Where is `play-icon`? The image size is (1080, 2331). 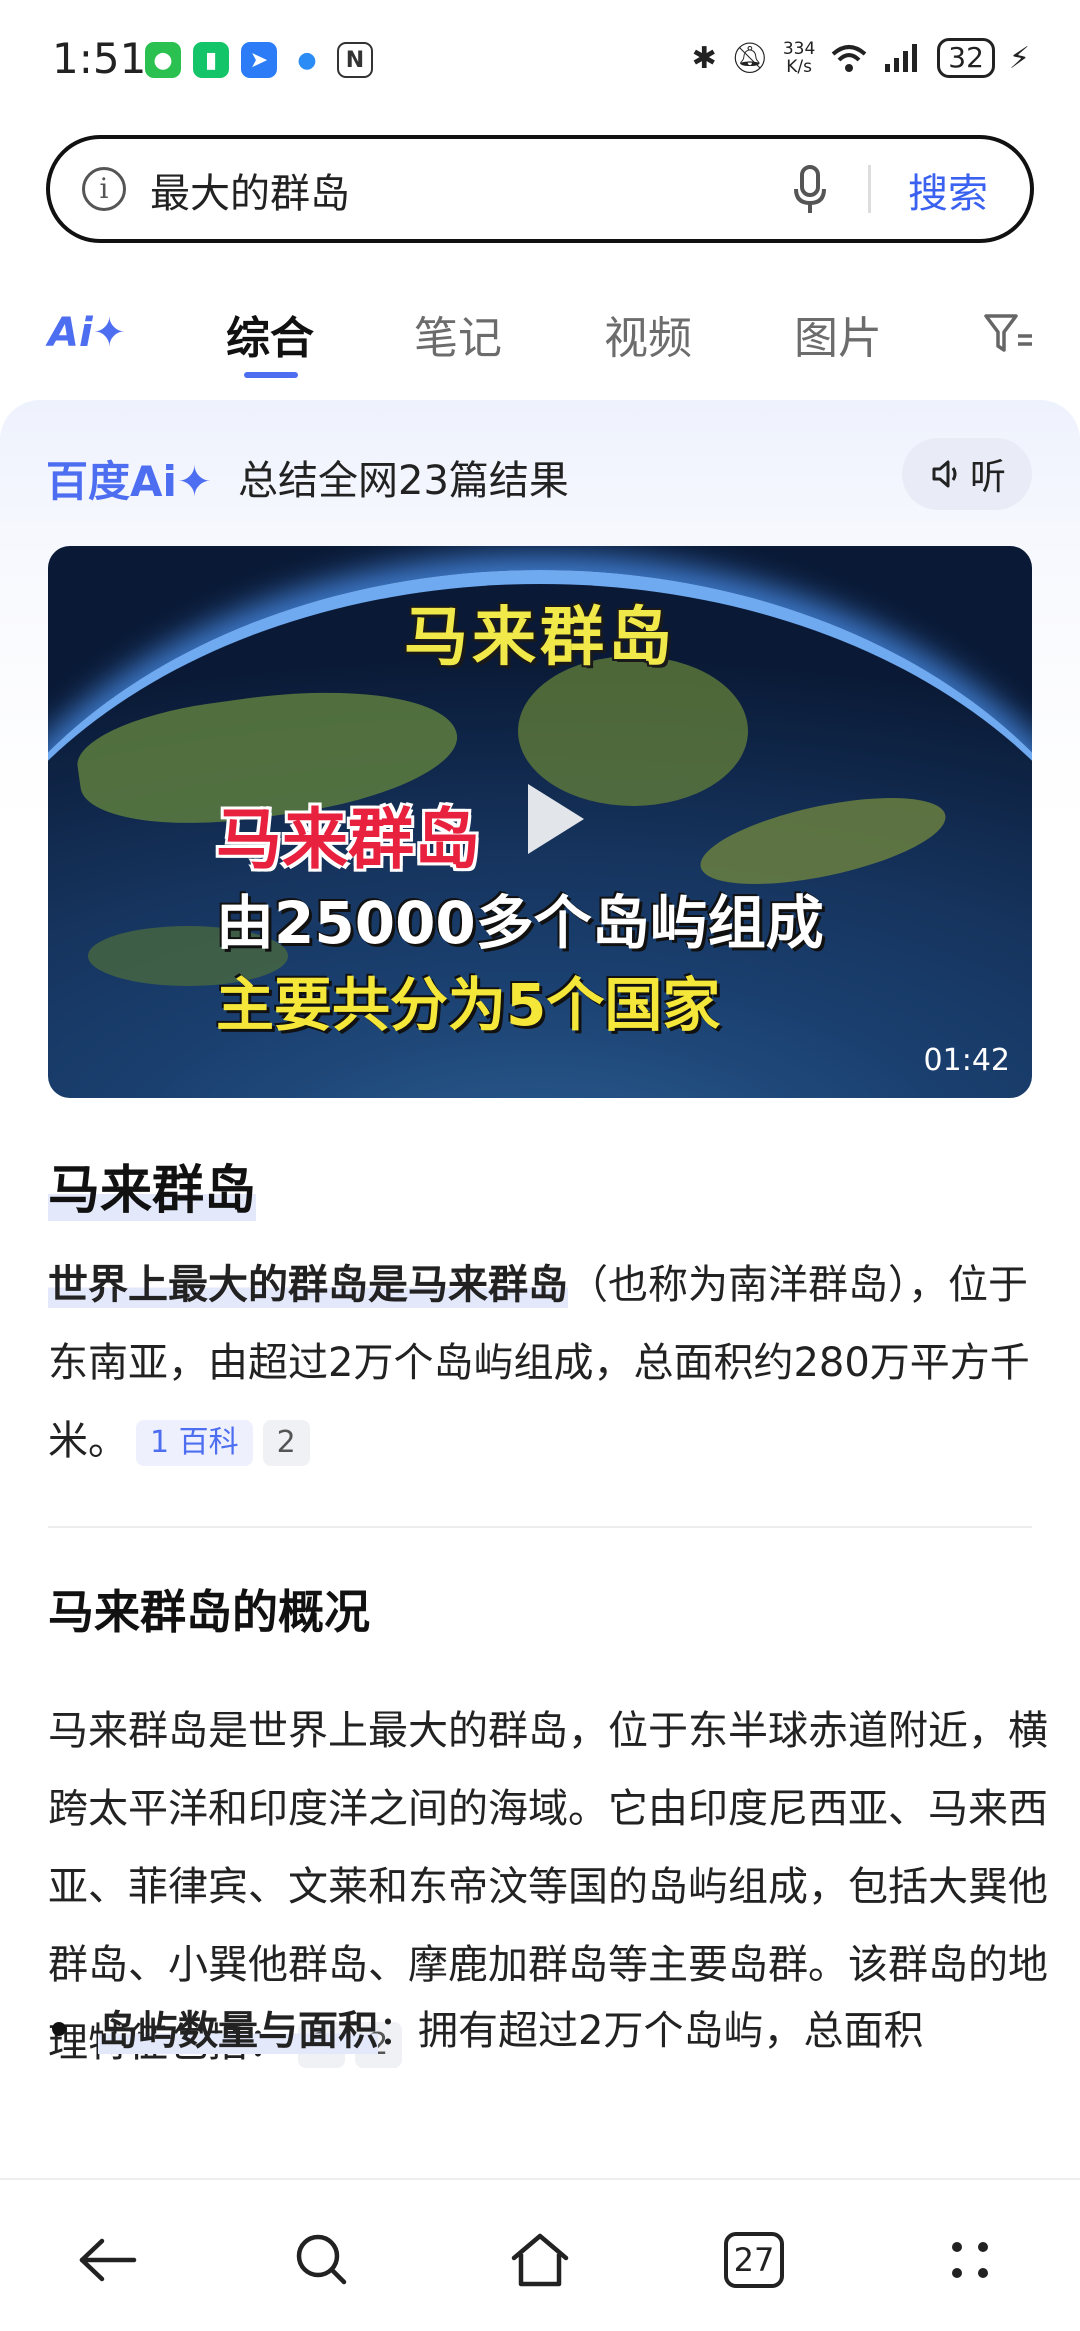
play-icon is located at coordinates (551, 819).